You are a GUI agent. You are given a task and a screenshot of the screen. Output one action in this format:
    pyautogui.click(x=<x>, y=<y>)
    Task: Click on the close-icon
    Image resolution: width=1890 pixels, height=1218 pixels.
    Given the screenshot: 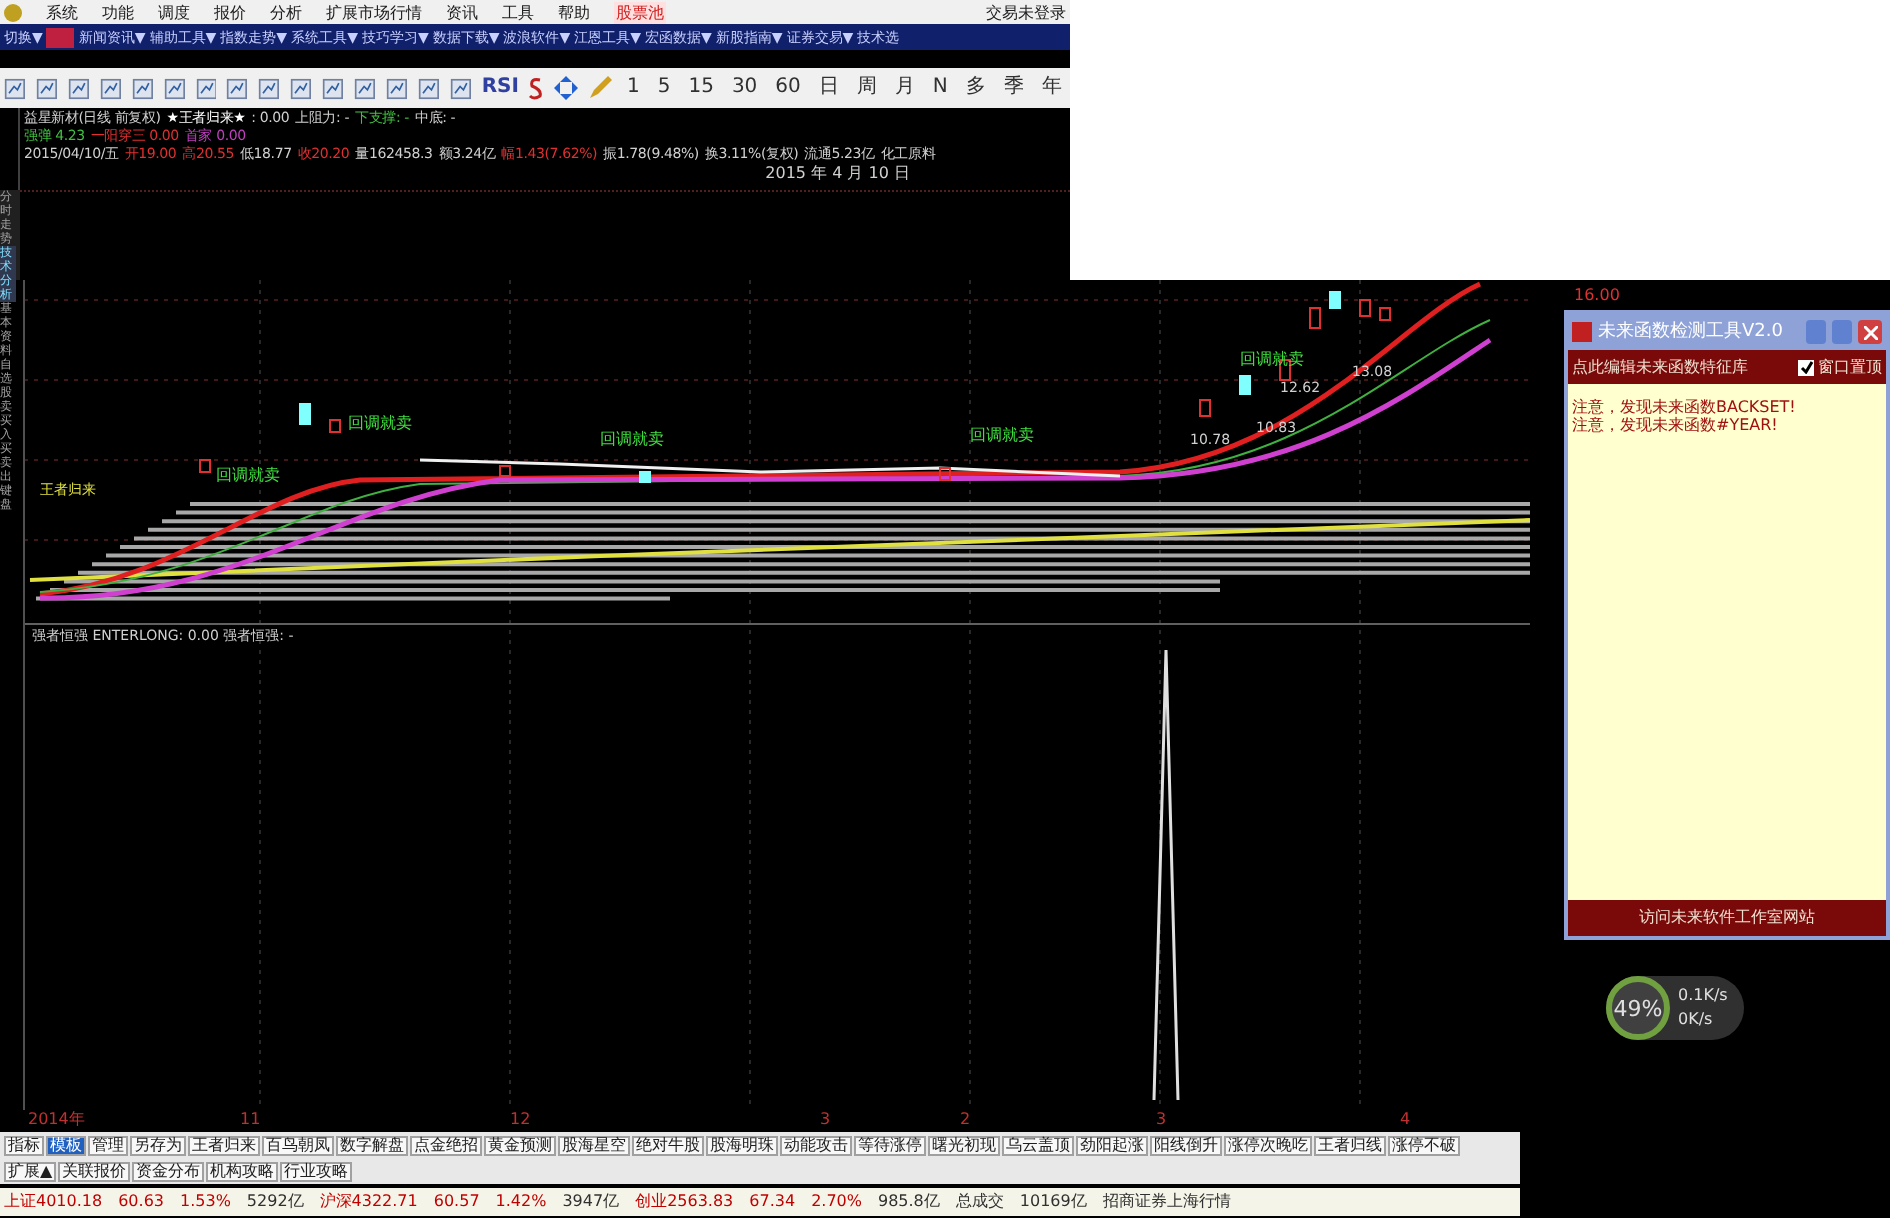 What is the action you would take?
    pyautogui.click(x=1870, y=332)
    